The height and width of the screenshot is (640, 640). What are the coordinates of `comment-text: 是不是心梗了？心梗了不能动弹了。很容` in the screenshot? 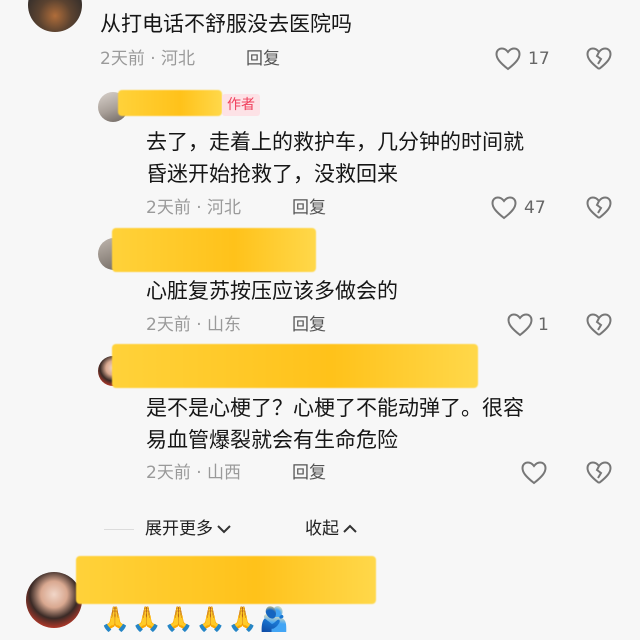 It's located at (335, 408).